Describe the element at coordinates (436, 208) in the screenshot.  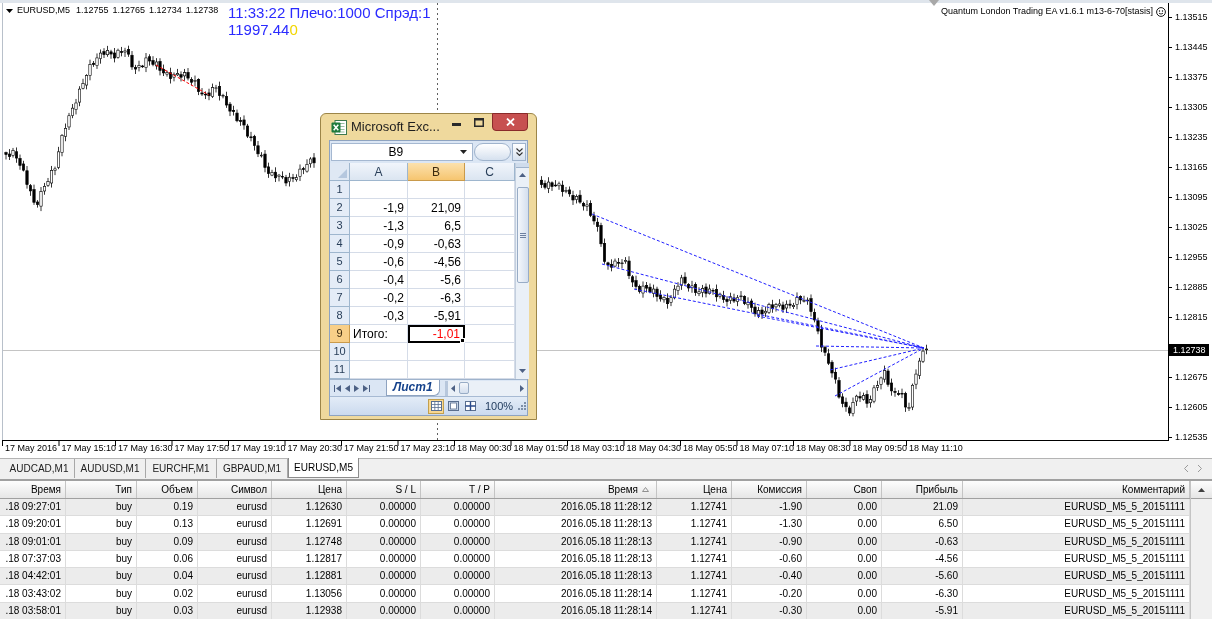
I see `spreadsheet-cell: 21,09` at that location.